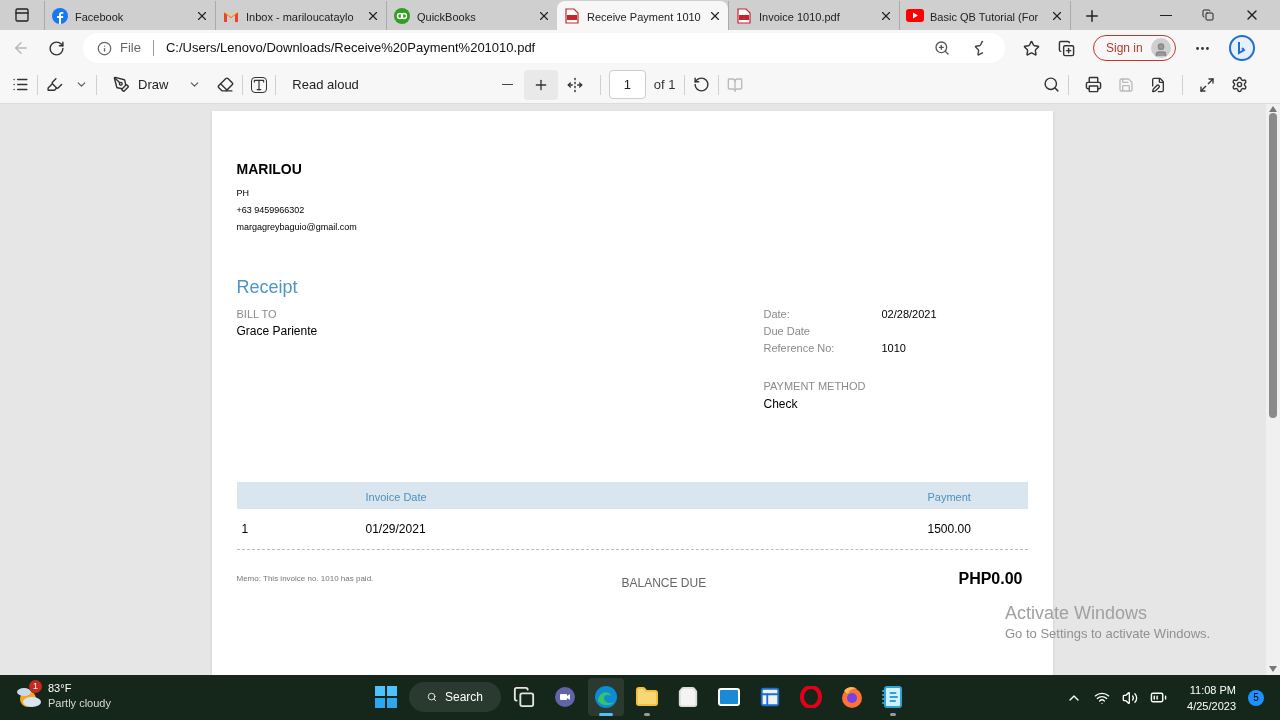 The height and width of the screenshot is (720, 1280). What do you see at coordinates (990, 579) in the screenshot?
I see `balance-due-amount: PHP0.00` at bounding box center [990, 579].